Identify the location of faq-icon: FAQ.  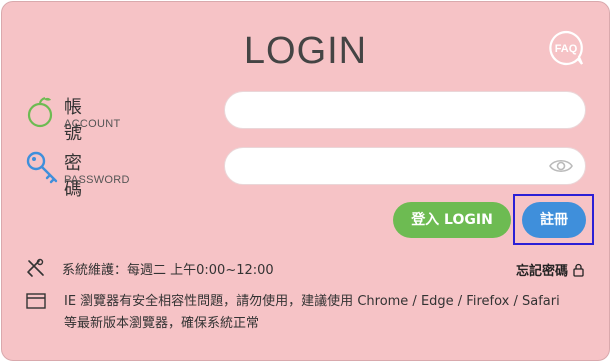
(566, 48).